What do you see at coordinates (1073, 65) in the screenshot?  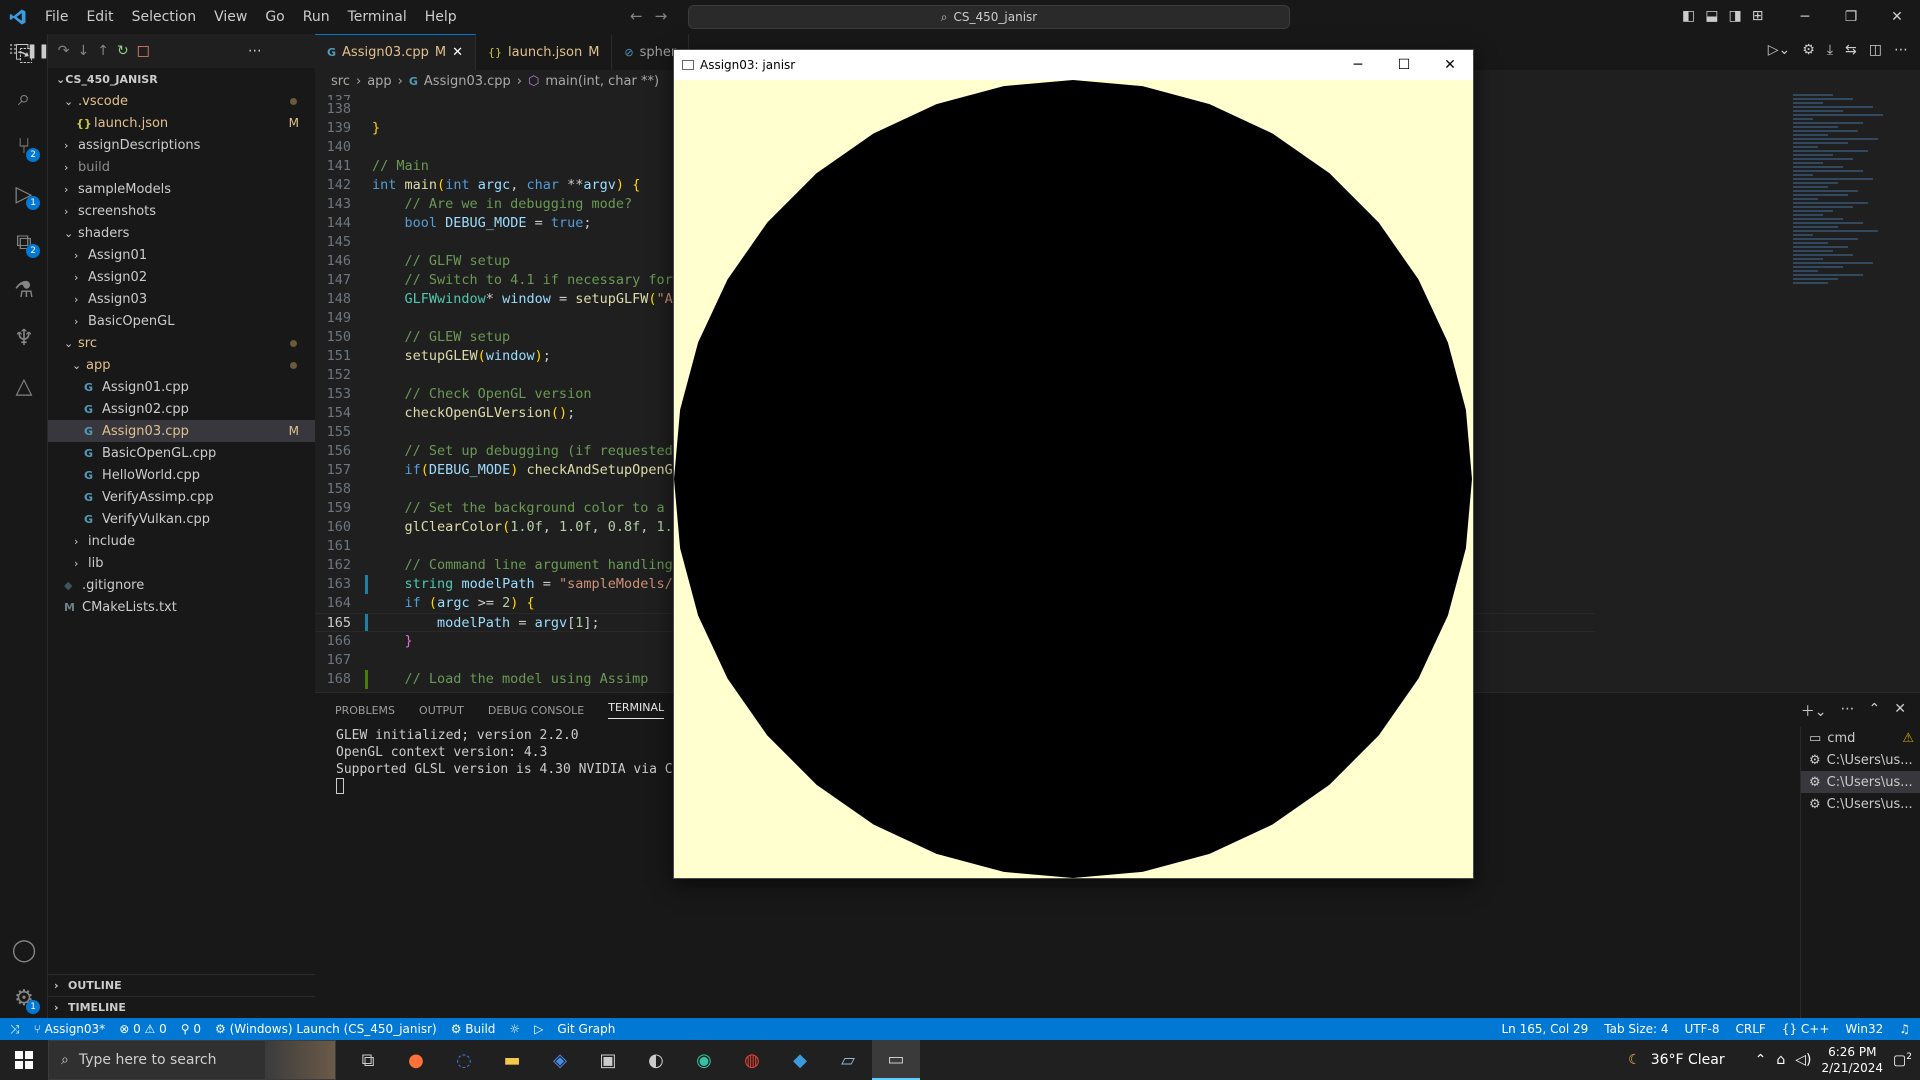 I see `opengl-window-titlebar: Assign03: janisr ─ ☐ ✕` at bounding box center [1073, 65].